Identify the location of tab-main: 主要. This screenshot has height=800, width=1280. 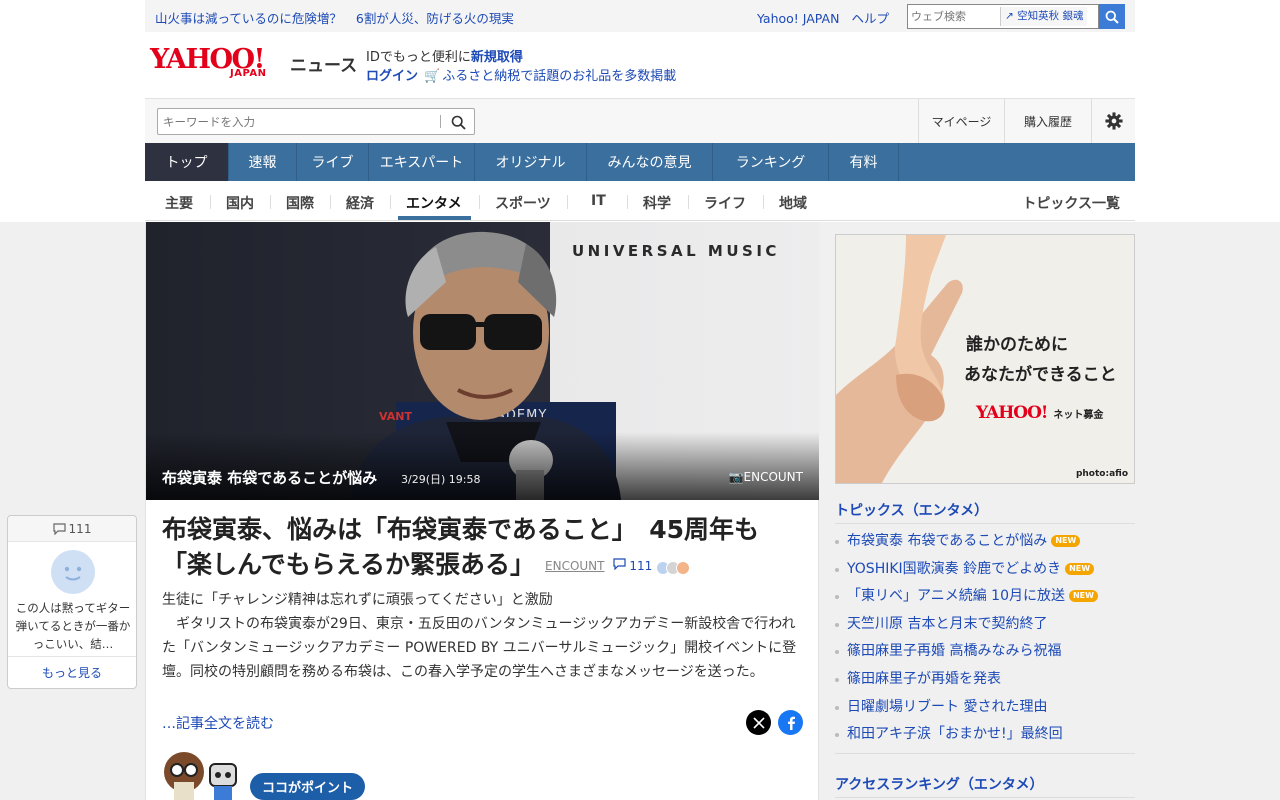
(179, 203).